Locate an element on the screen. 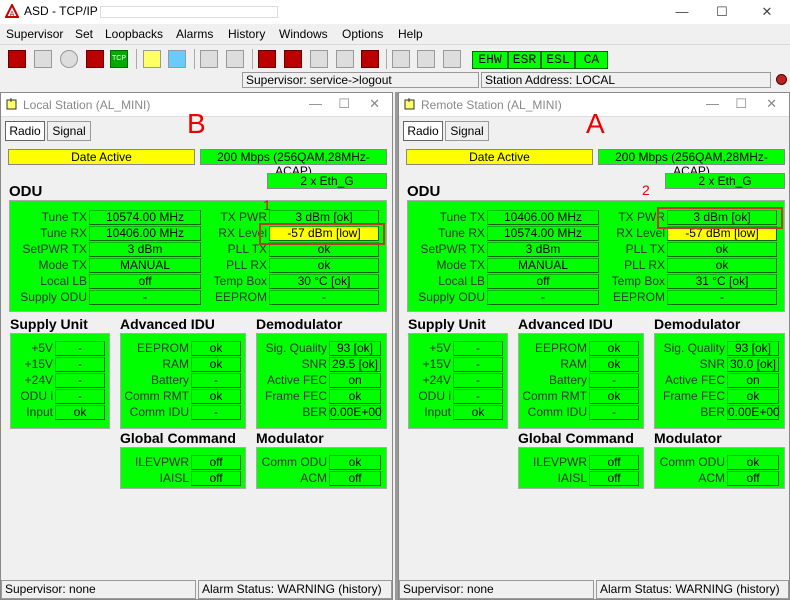 The width and height of the screenshot is (790, 600). demodulator-value: 93 [ok] is located at coordinates (753, 348).